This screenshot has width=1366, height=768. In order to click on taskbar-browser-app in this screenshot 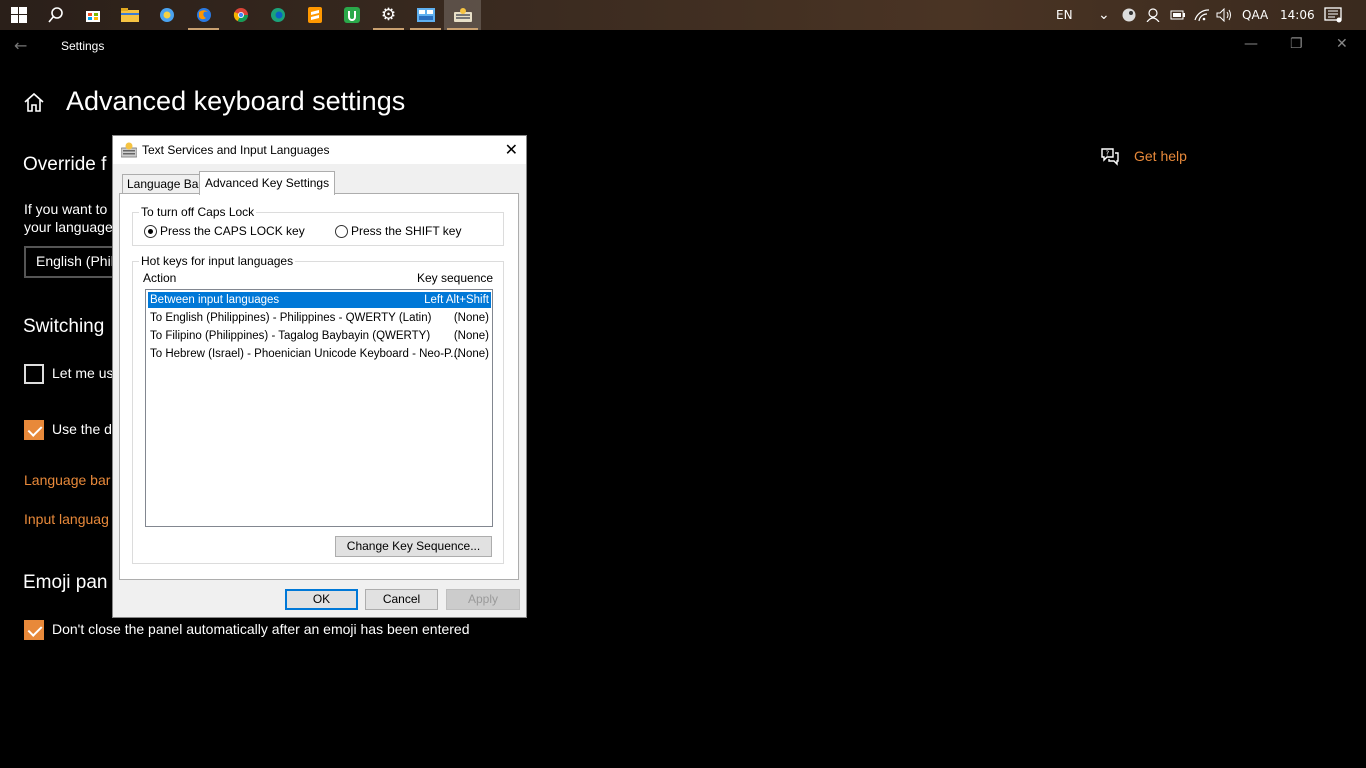, I will do `click(166, 15)`.